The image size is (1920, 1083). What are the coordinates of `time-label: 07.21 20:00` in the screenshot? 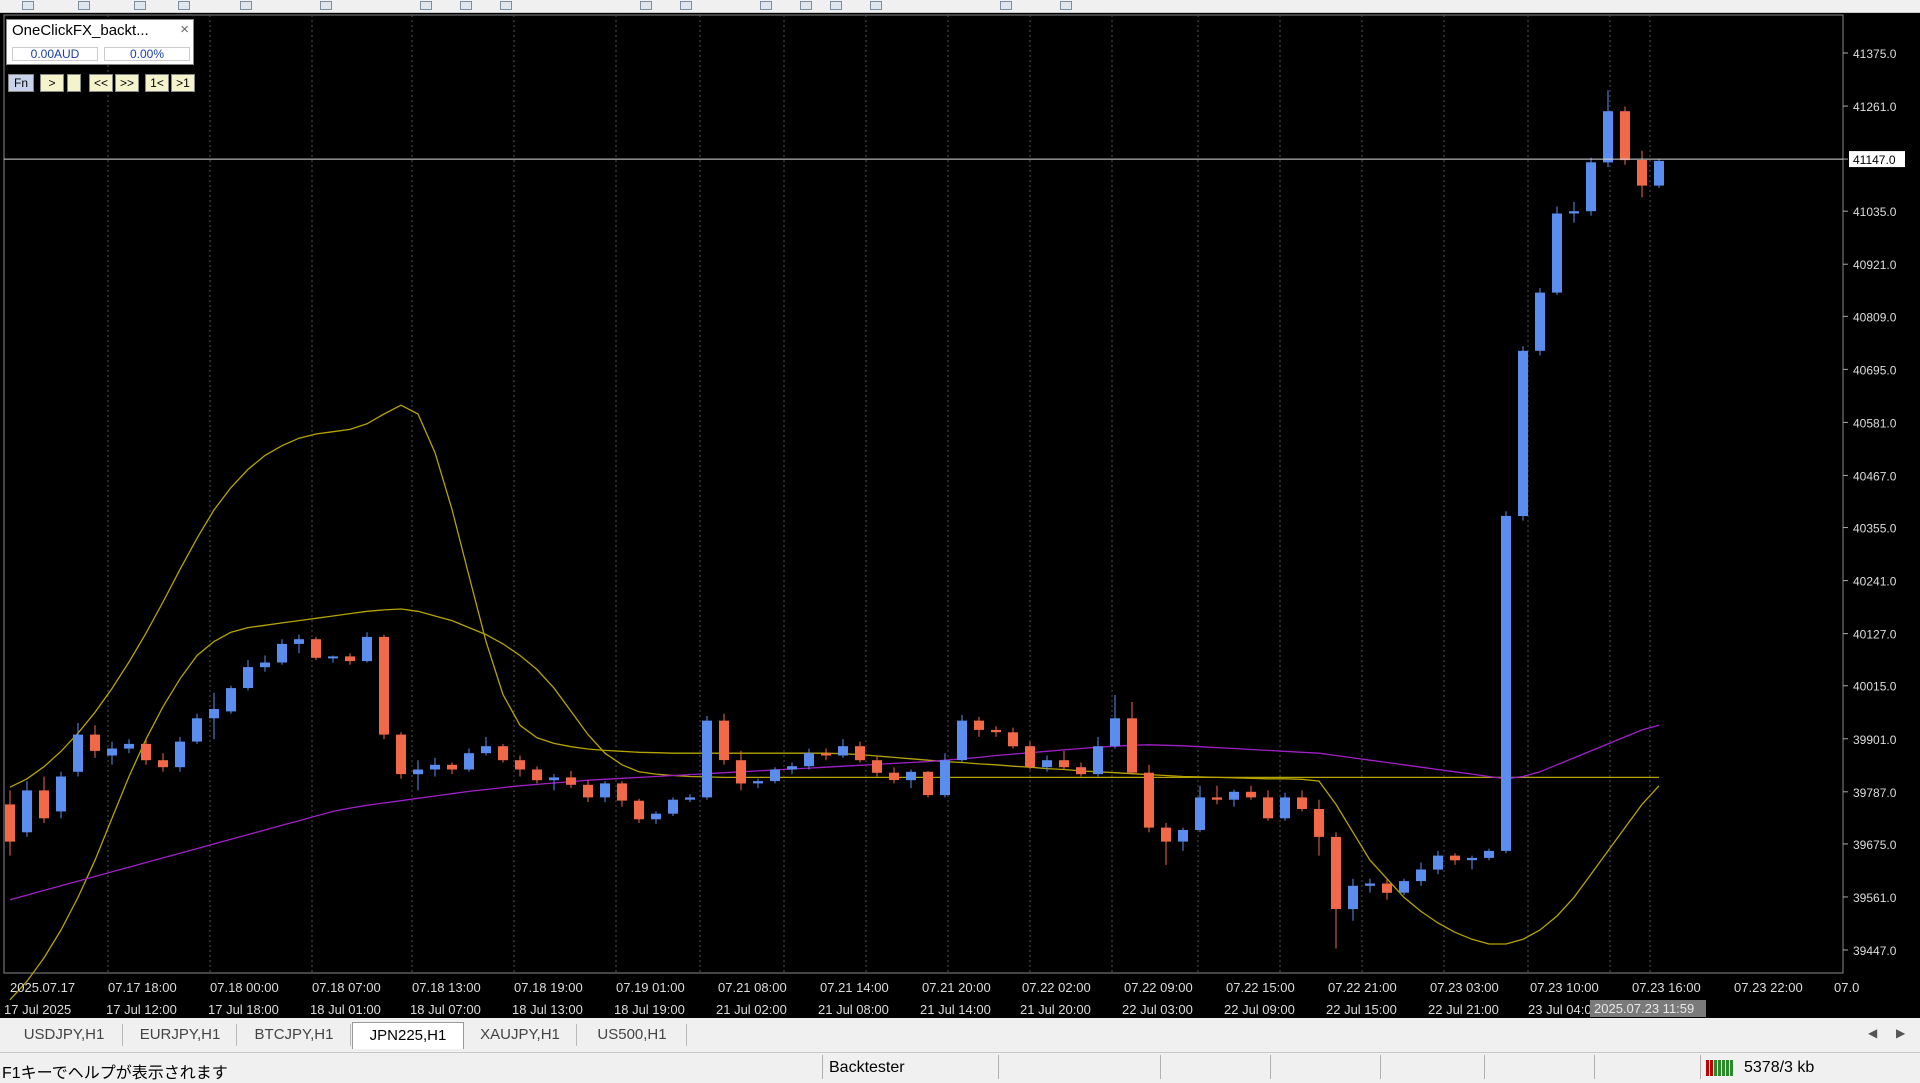 It's located at (956, 987).